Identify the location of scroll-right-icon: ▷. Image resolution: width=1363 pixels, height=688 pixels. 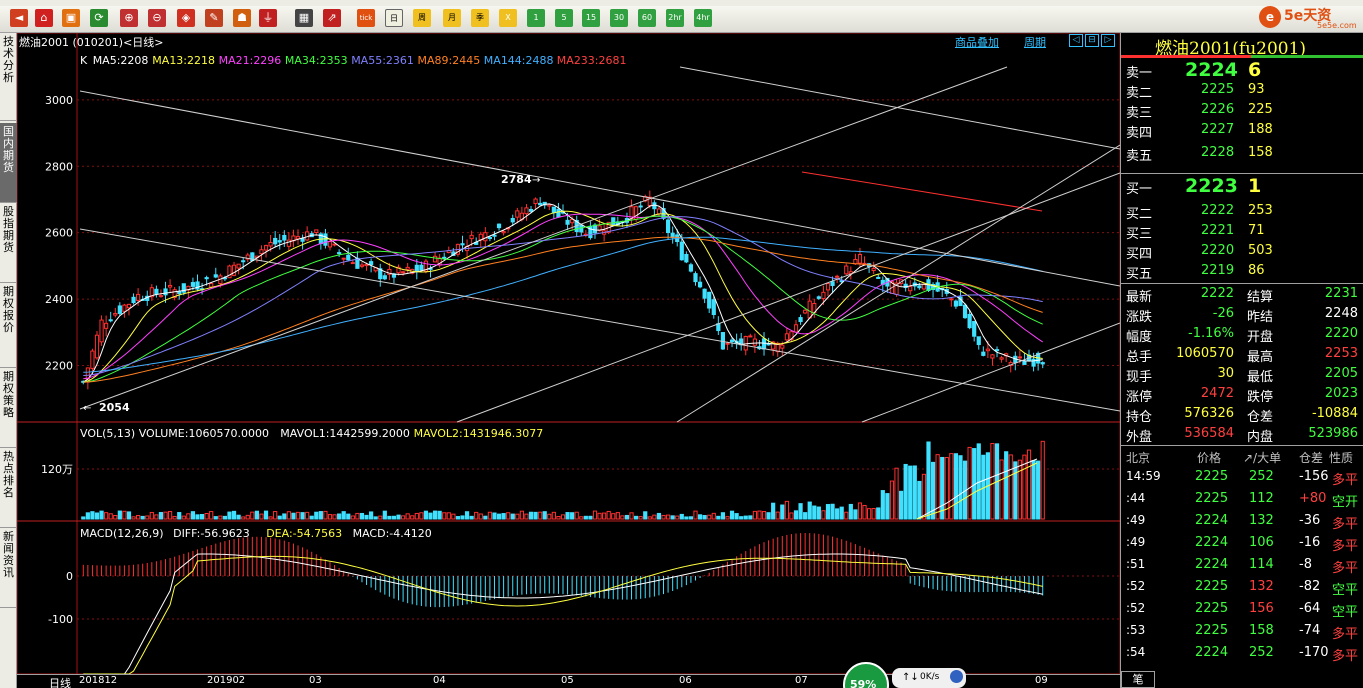
(1108, 40).